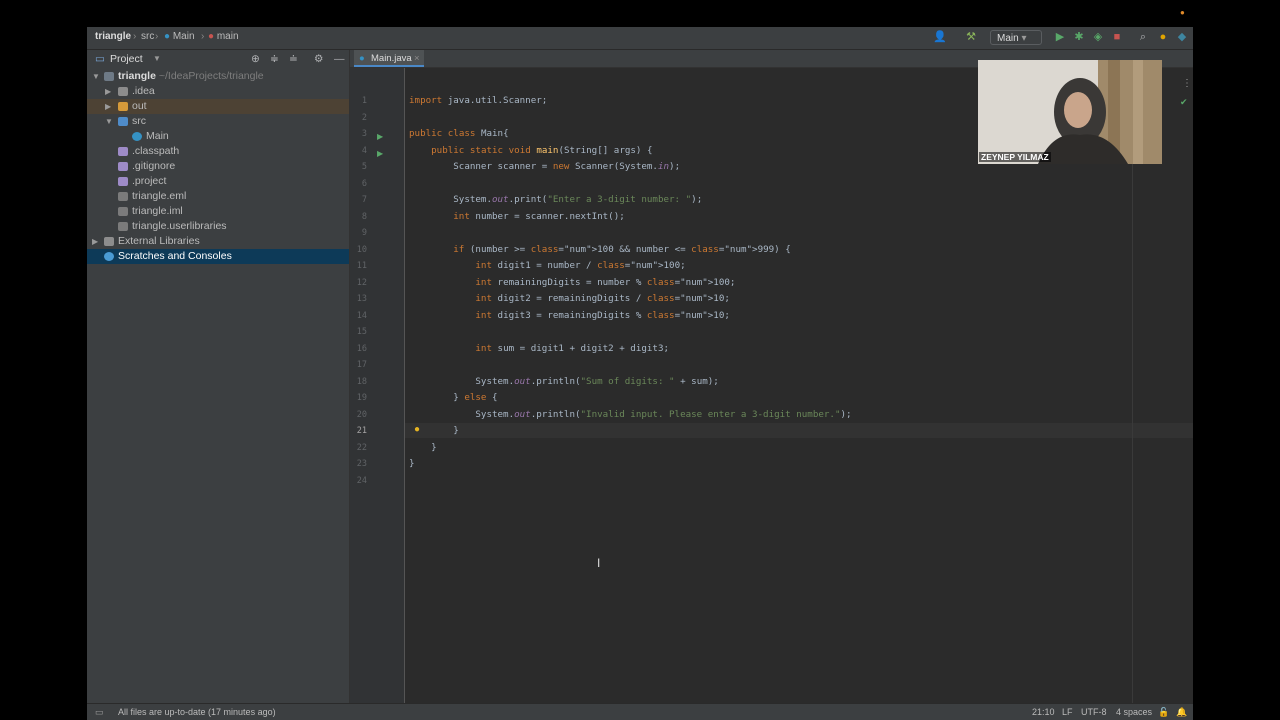 The height and width of the screenshot is (720, 1280). Describe the element at coordinates (361, 282) in the screenshot. I see `line-number: 12` at that location.